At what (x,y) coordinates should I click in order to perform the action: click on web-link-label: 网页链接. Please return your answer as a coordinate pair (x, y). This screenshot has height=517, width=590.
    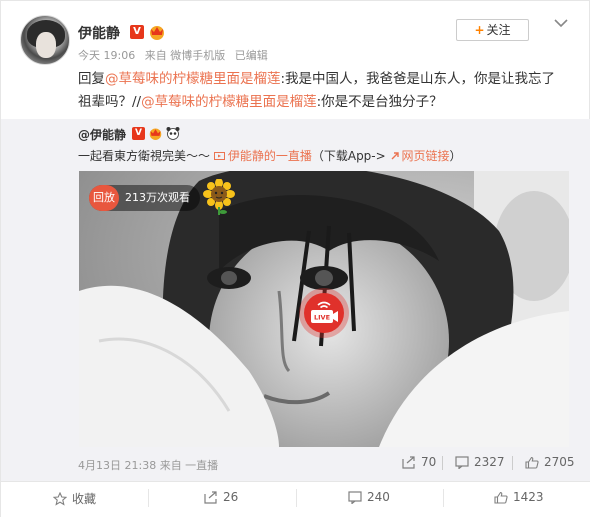
    Looking at the image, I should click on (425, 156).